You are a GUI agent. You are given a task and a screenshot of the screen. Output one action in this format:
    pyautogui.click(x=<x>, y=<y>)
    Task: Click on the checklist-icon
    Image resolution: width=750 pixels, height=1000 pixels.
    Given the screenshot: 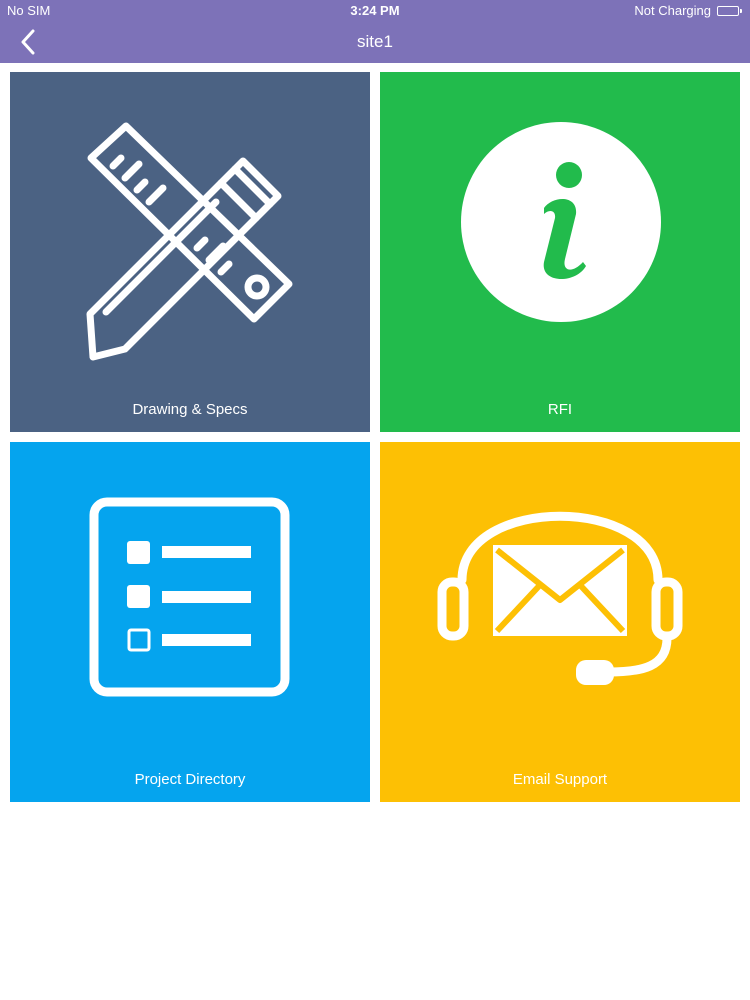 What is the action you would take?
    pyautogui.click(x=189, y=597)
    